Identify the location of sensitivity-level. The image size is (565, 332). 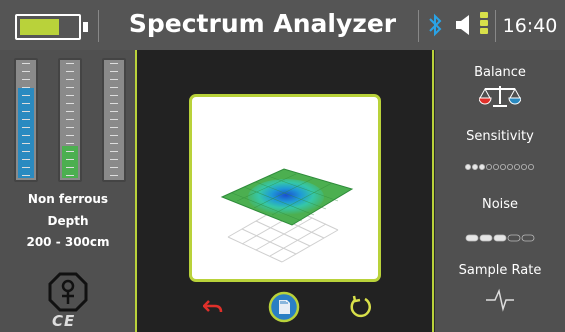
(500, 167).